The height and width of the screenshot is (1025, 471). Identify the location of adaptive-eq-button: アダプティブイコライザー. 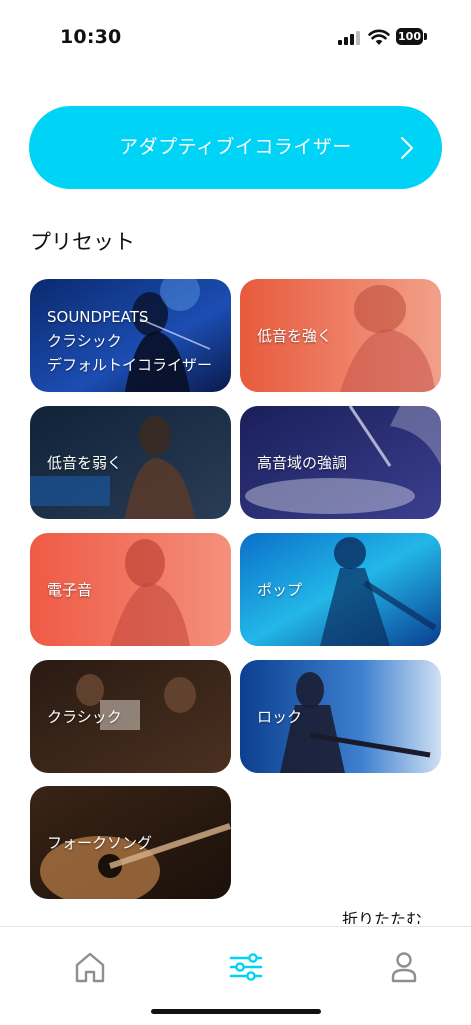
(235, 147).